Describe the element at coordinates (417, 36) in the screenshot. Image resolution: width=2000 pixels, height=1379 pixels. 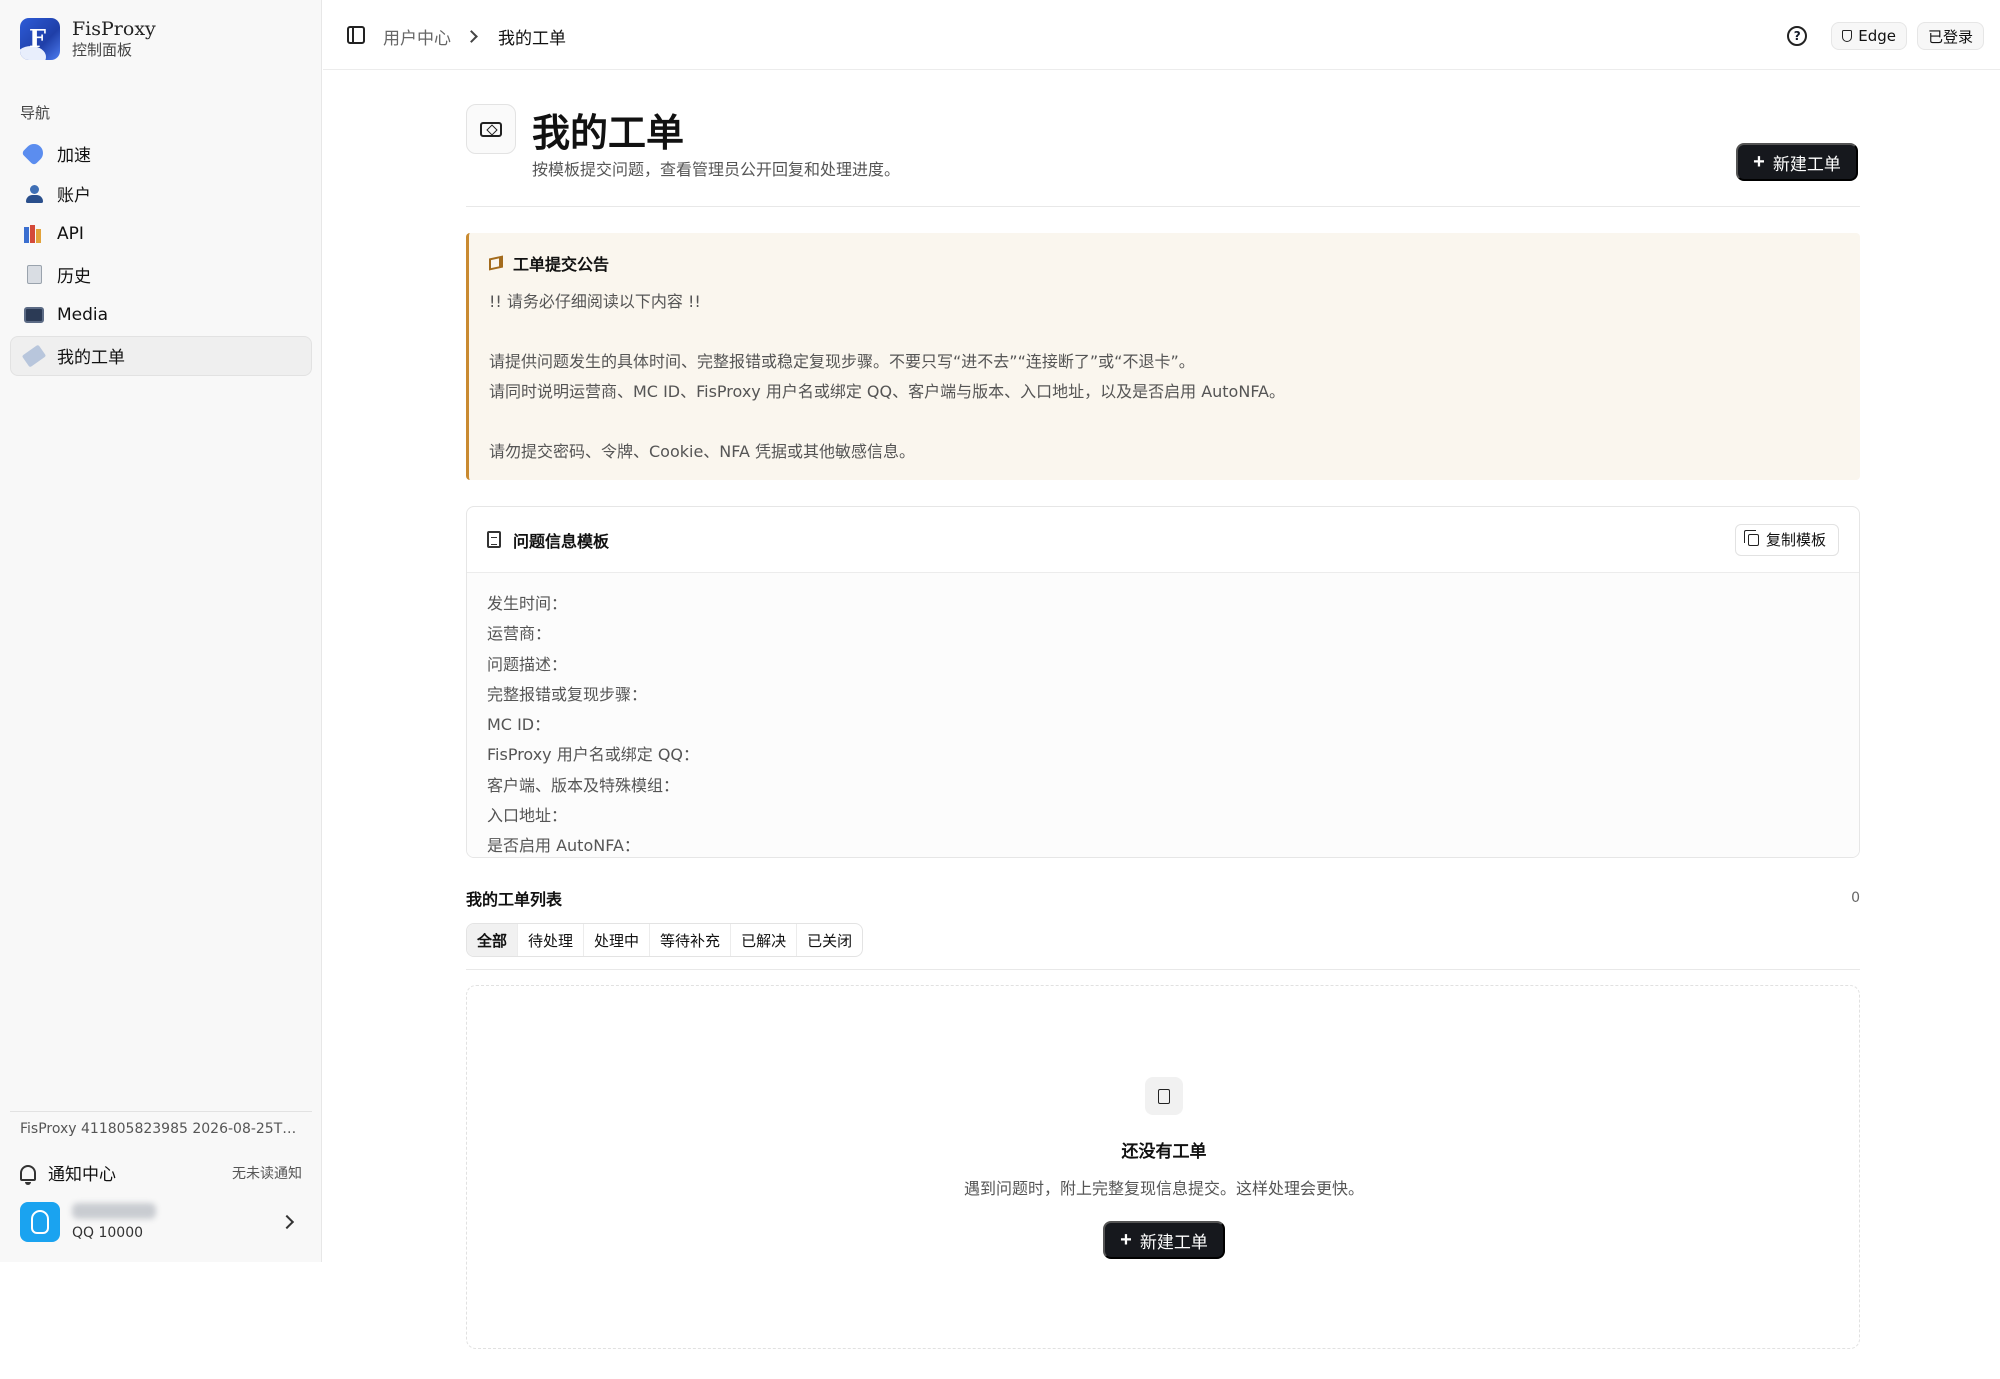
I see `breadcrumb-user-center: 用户中心` at that location.